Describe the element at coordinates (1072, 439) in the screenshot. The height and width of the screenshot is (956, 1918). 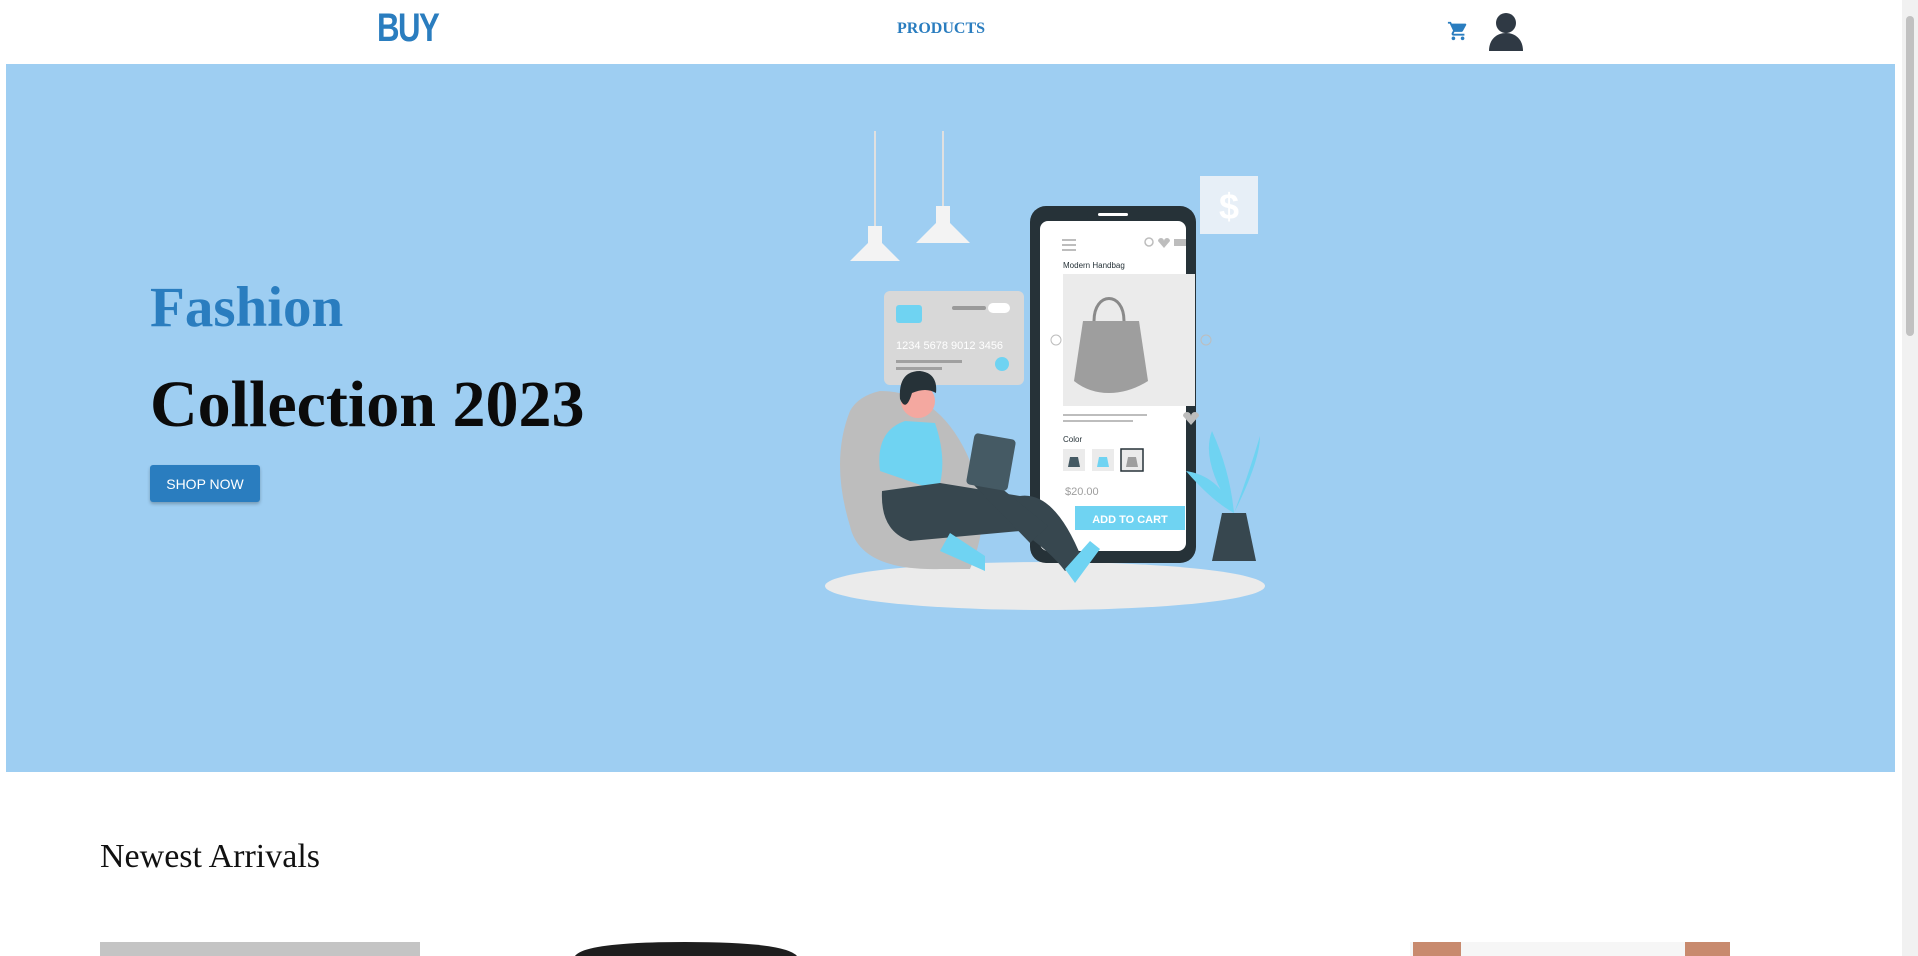
I see `color-label-text: Color` at that location.